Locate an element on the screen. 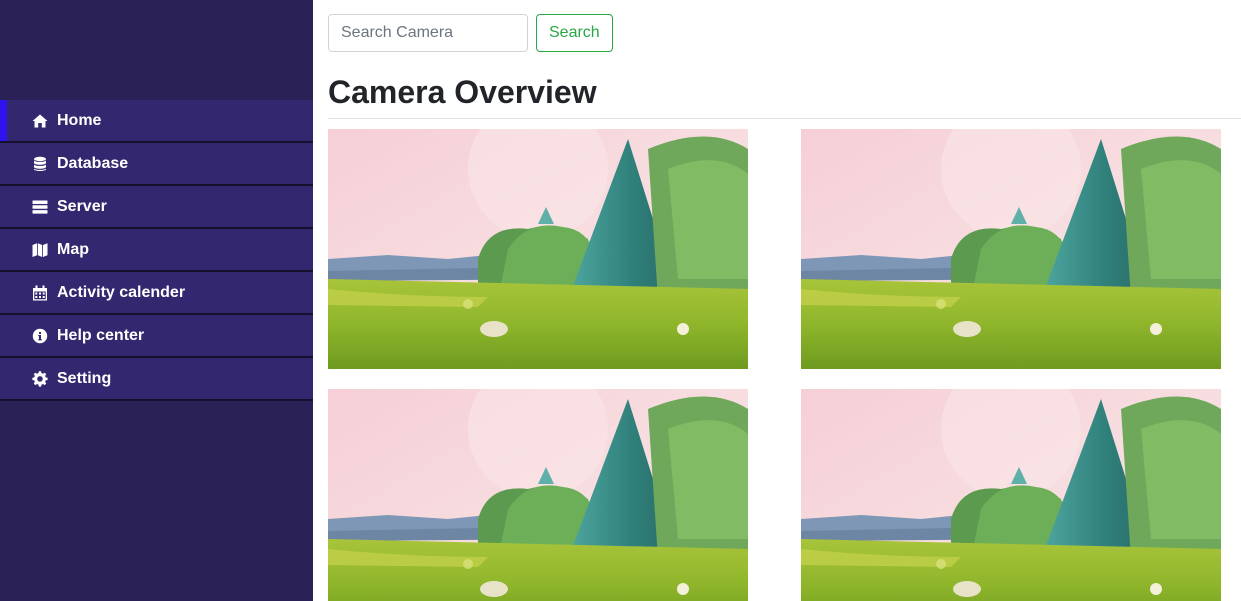 The height and width of the screenshot is (601, 1241). sidebar-item-label: Activity calender is located at coordinates (121, 292).